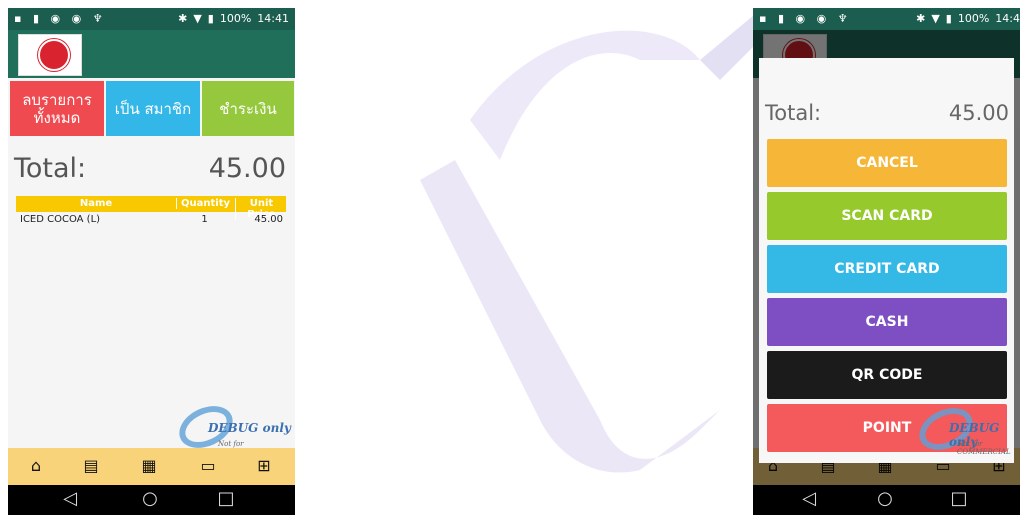 The width and height of the screenshot is (1020, 515). I want to click on action-button-row: ลบรายการ ทั้งหมด เป็น สมาชิก ชำระเงิน, so click(151, 108).